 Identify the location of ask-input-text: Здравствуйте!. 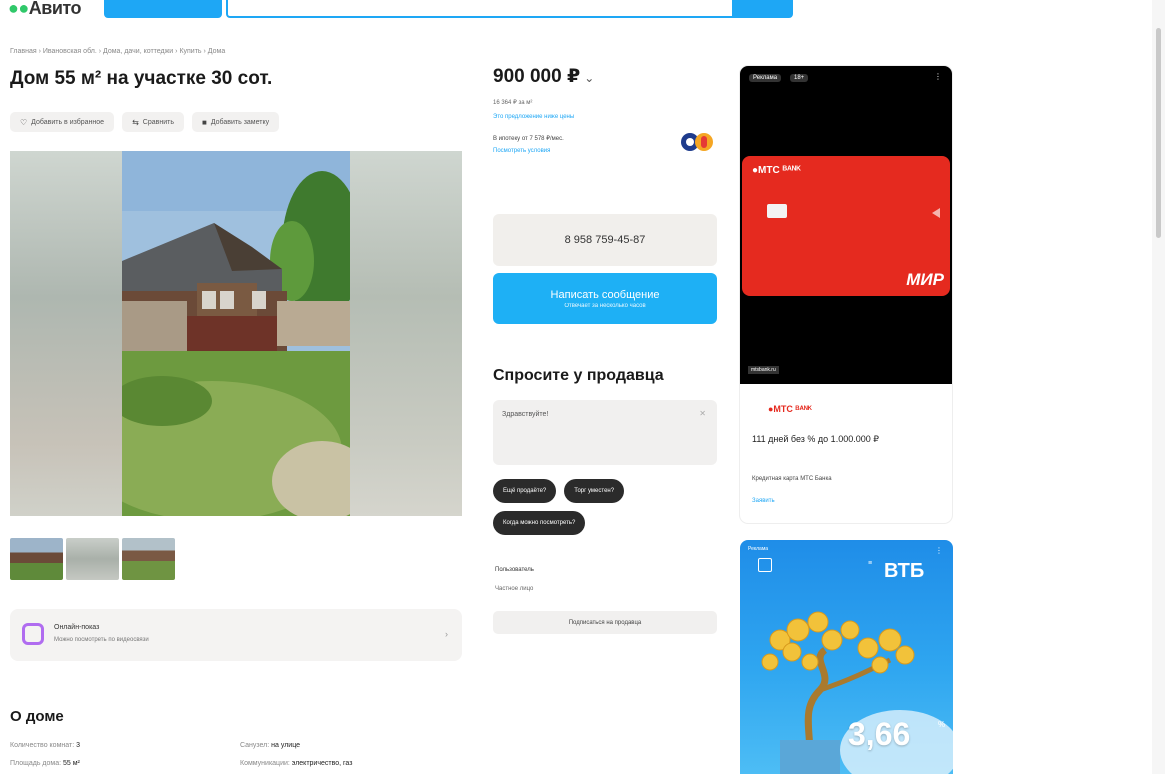
(525, 414).